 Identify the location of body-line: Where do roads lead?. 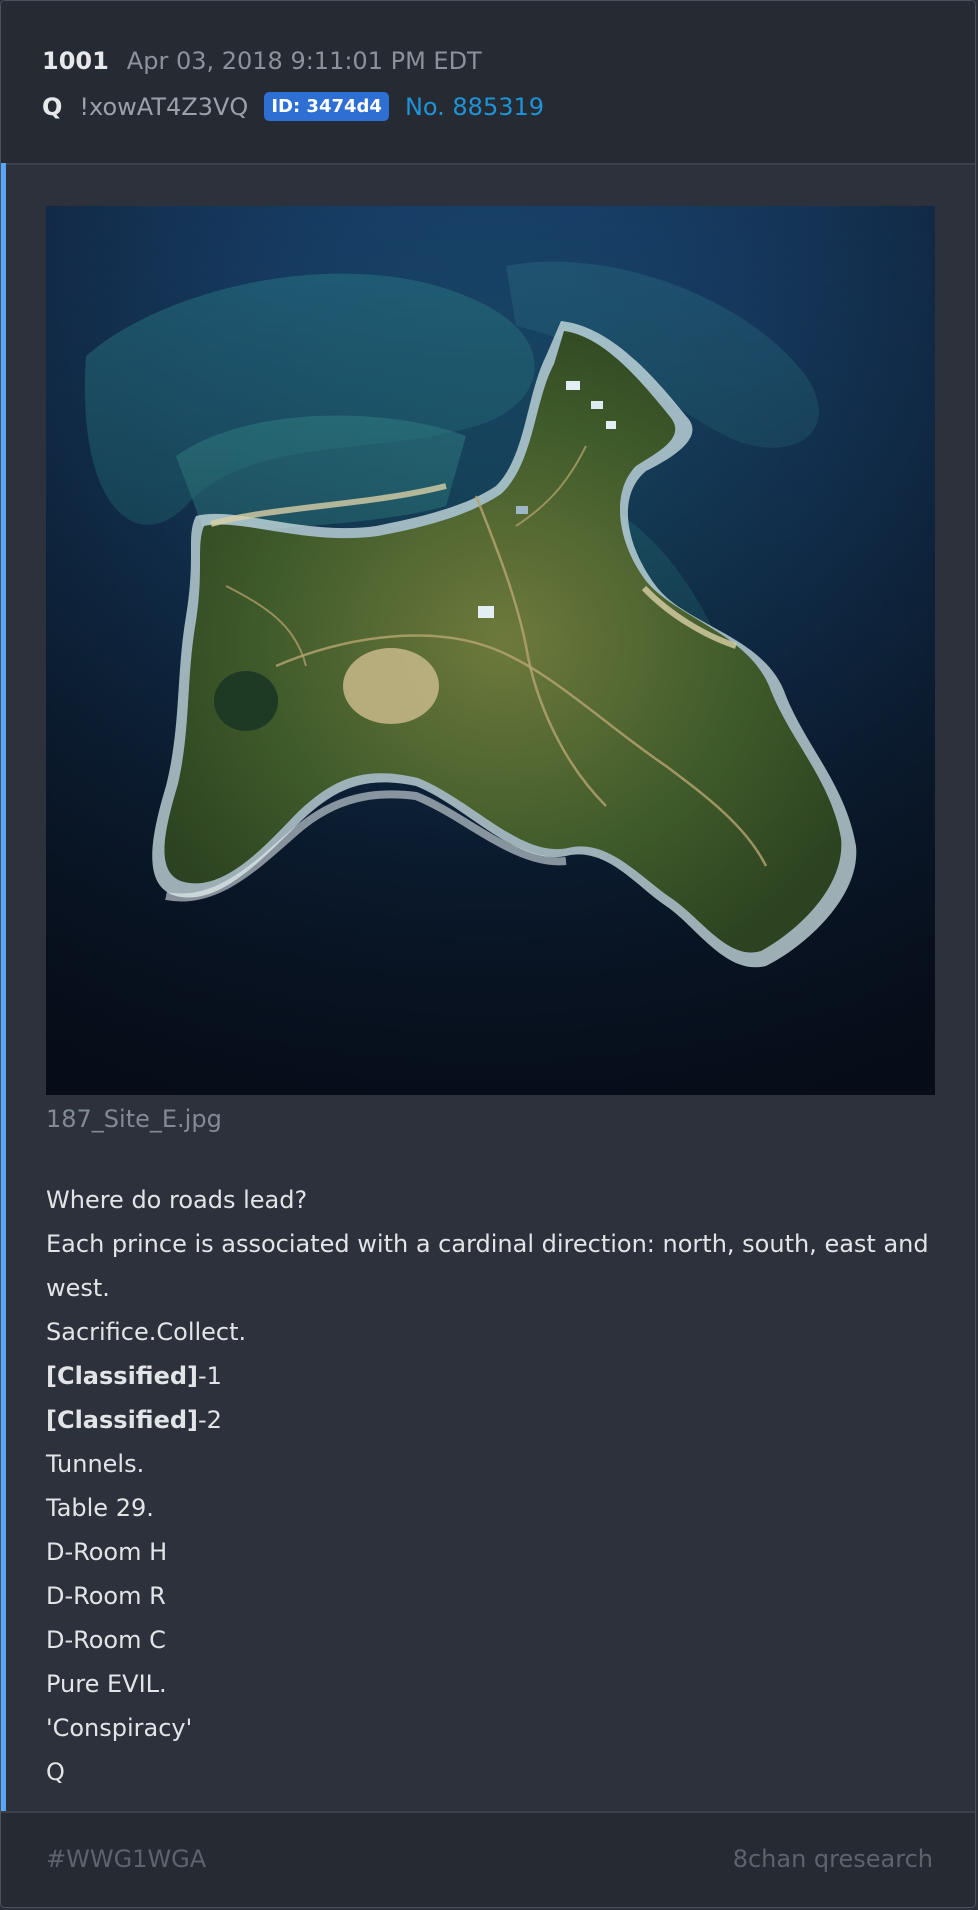
(177, 1200).